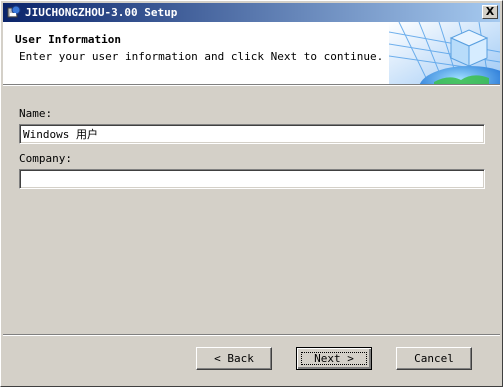 Image resolution: width=503 pixels, height=387 pixels. I want to click on footer-separator, so click(251, 335).